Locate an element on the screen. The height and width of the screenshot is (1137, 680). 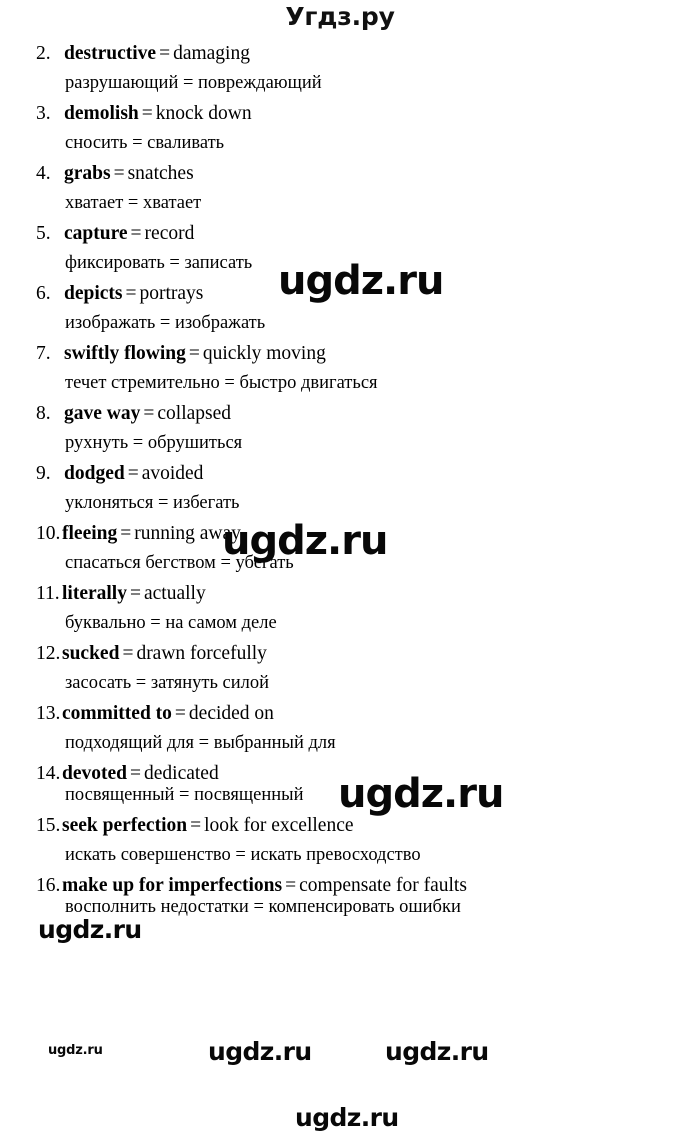
entry-synonym: decided on is located at coordinates (231, 713).